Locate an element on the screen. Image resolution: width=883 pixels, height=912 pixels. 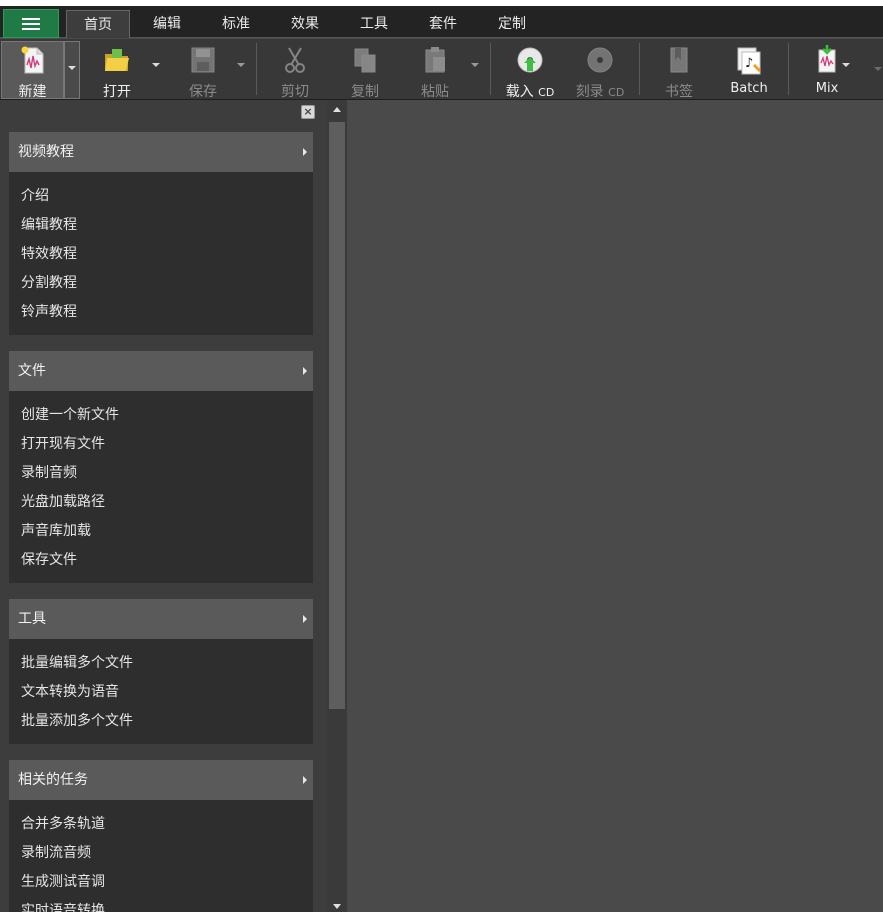
panel-link: 特效教程 is located at coordinates (161, 257).